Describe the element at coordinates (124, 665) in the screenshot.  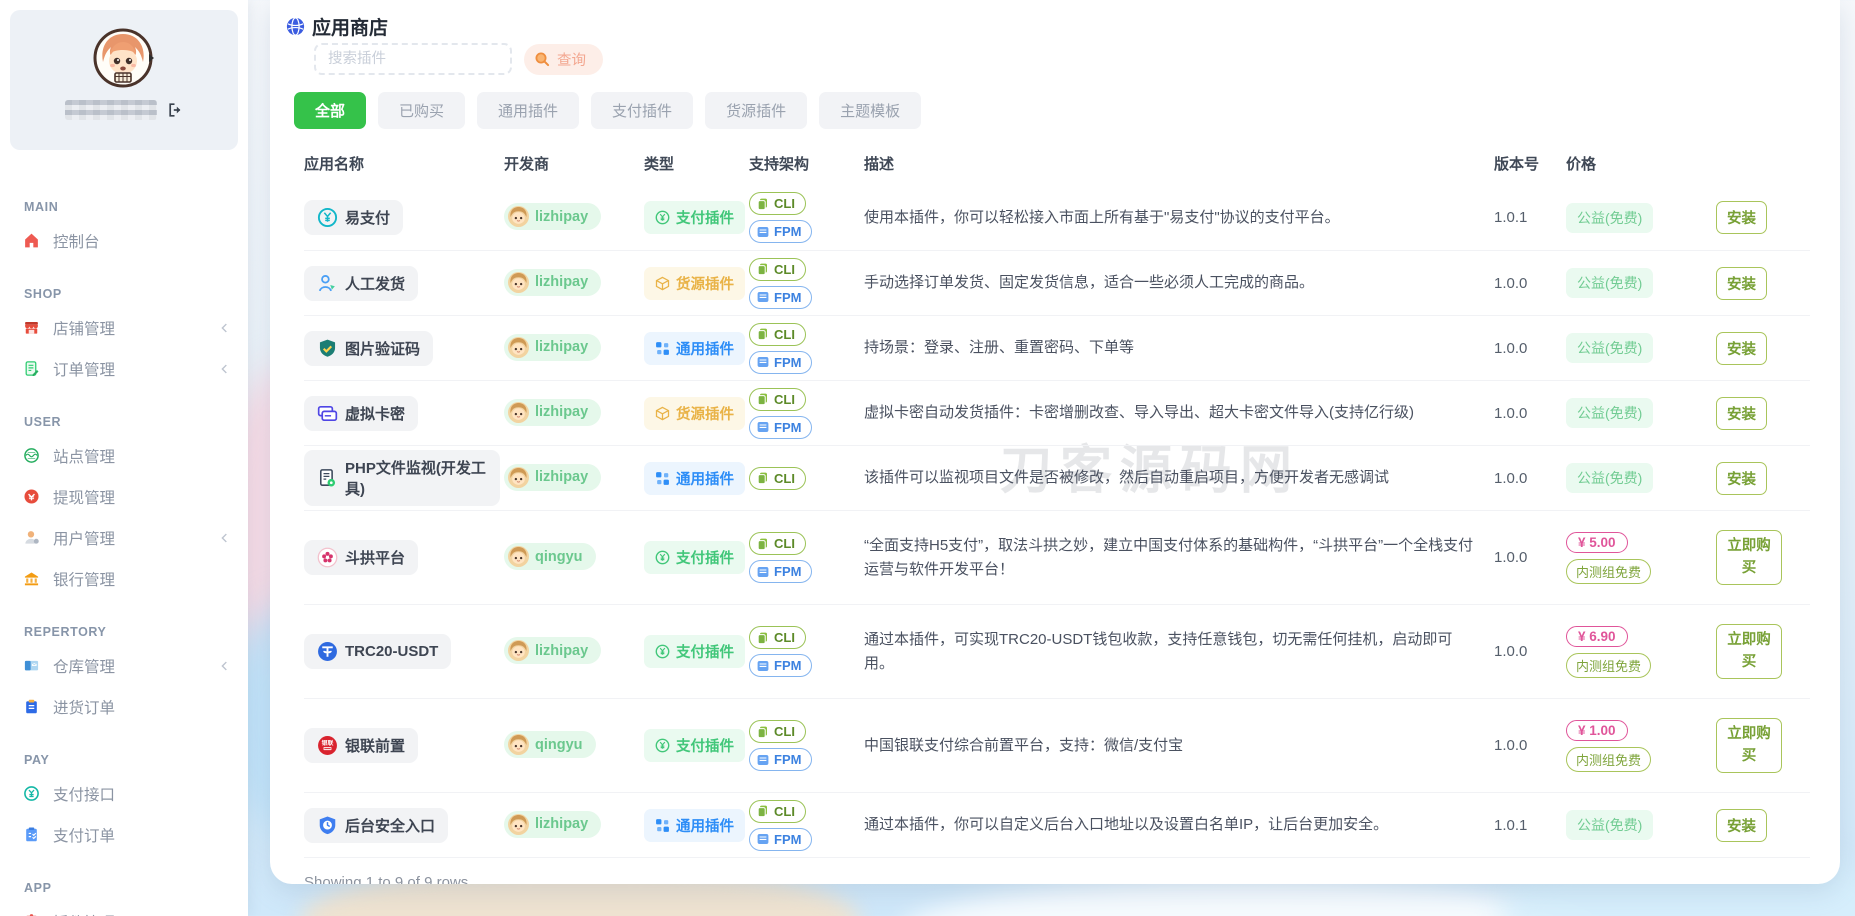
I see `sidebar-item-warehouse-management: 仓库管理` at that location.